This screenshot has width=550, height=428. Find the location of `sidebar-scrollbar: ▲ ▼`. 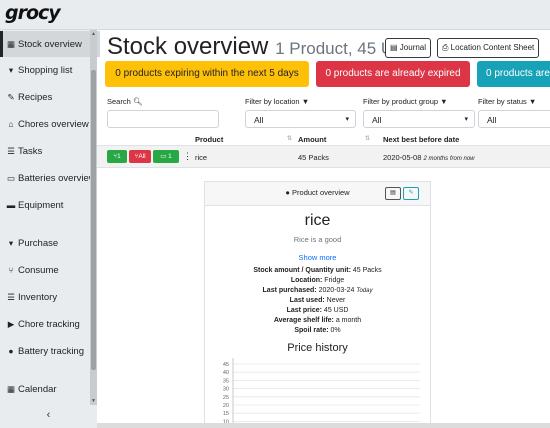

sidebar-scrollbar: ▲ ▼ is located at coordinates (93, 217).